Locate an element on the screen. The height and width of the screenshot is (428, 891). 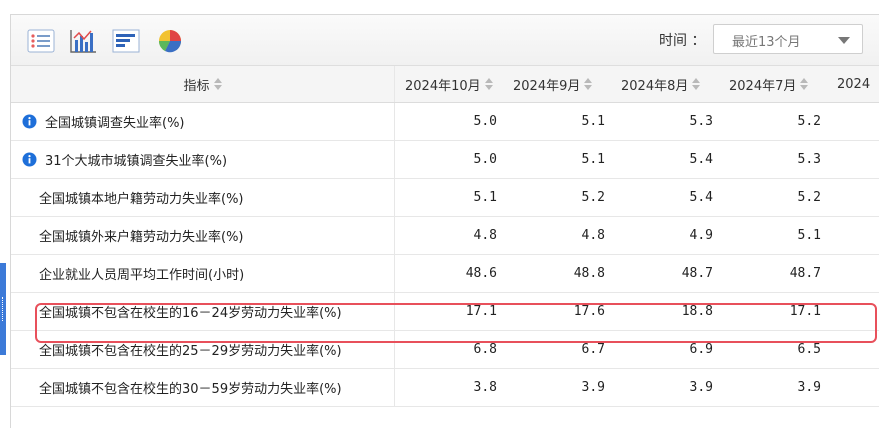
header-col-2: 2024年8月 is located at coordinates (665, 84).